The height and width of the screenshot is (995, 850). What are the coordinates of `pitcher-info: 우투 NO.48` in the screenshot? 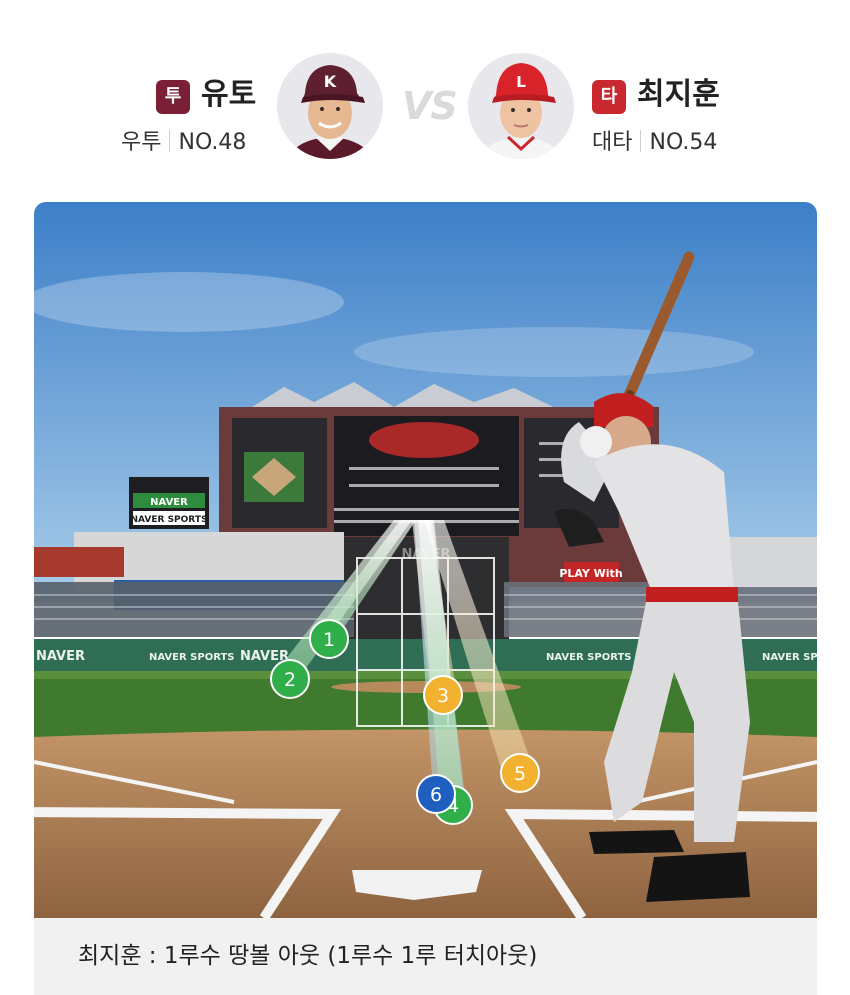 It's located at (183, 143).